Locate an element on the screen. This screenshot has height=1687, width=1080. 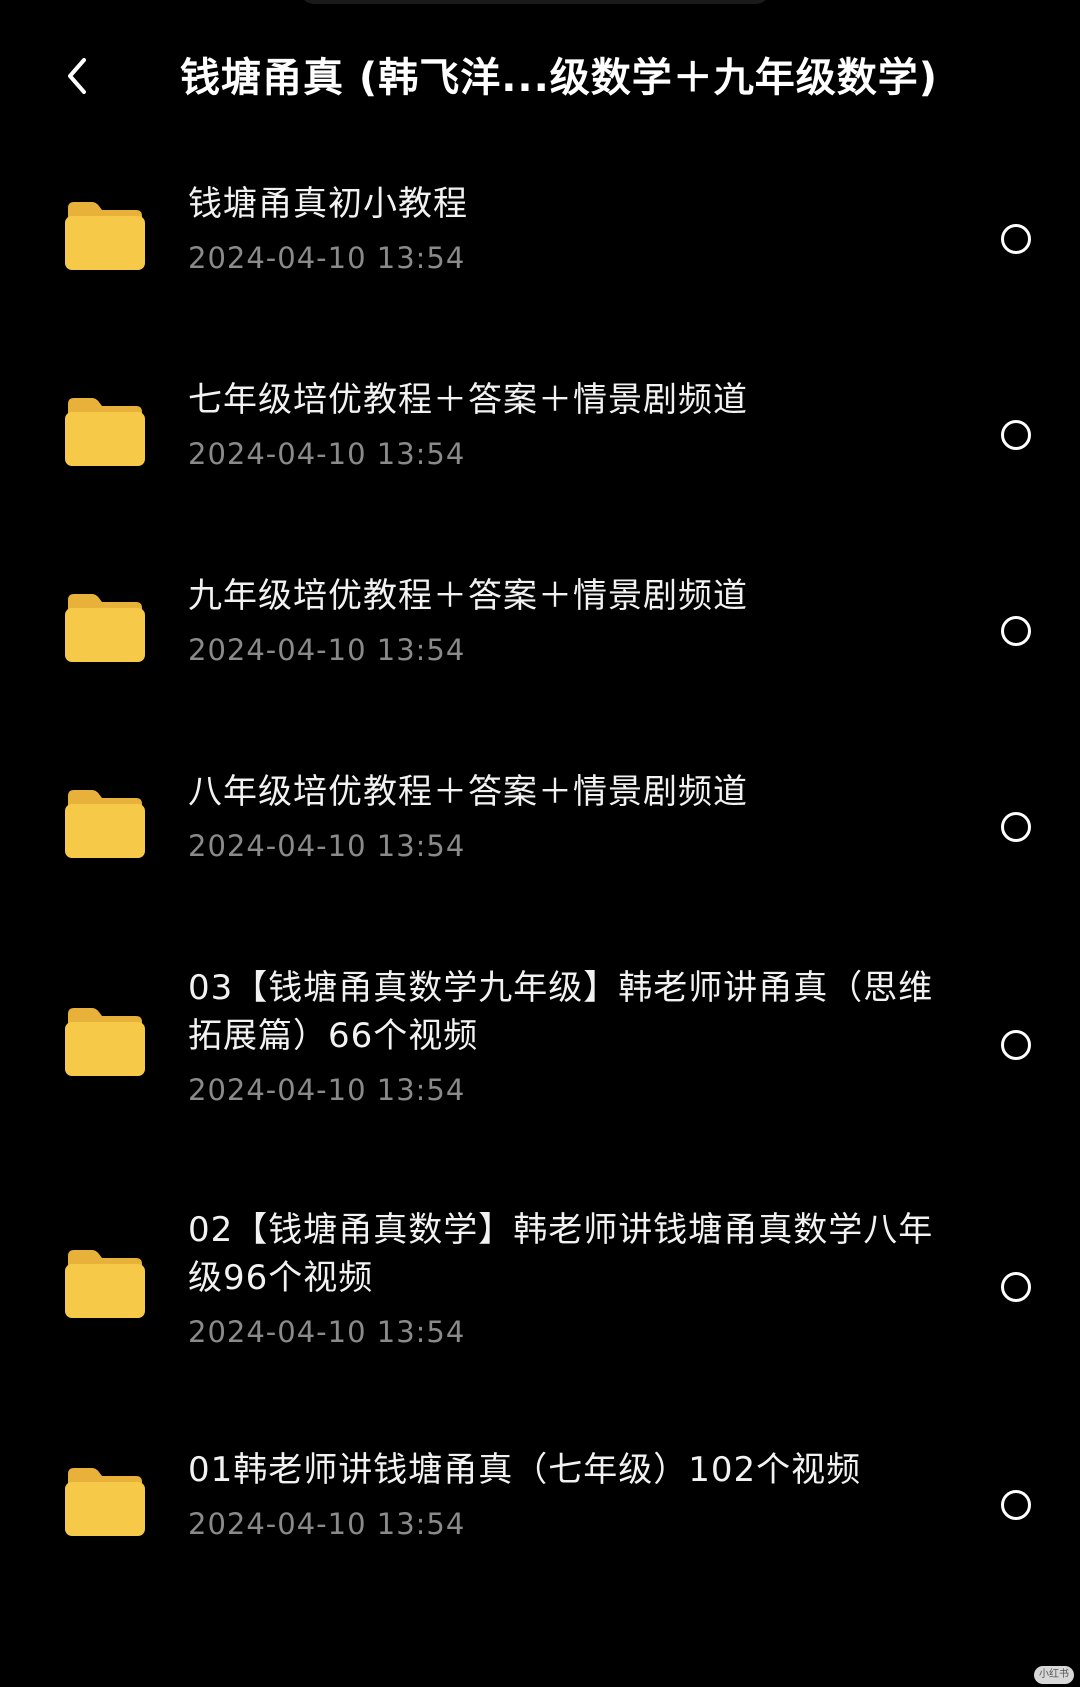
back-button is located at coordinates (78, 76).